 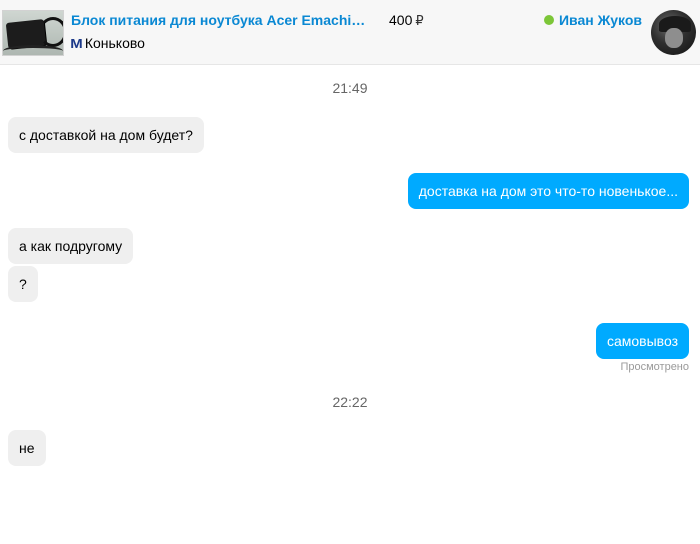 I want to click on incoming-message: а как подругому, so click(x=71, y=246).